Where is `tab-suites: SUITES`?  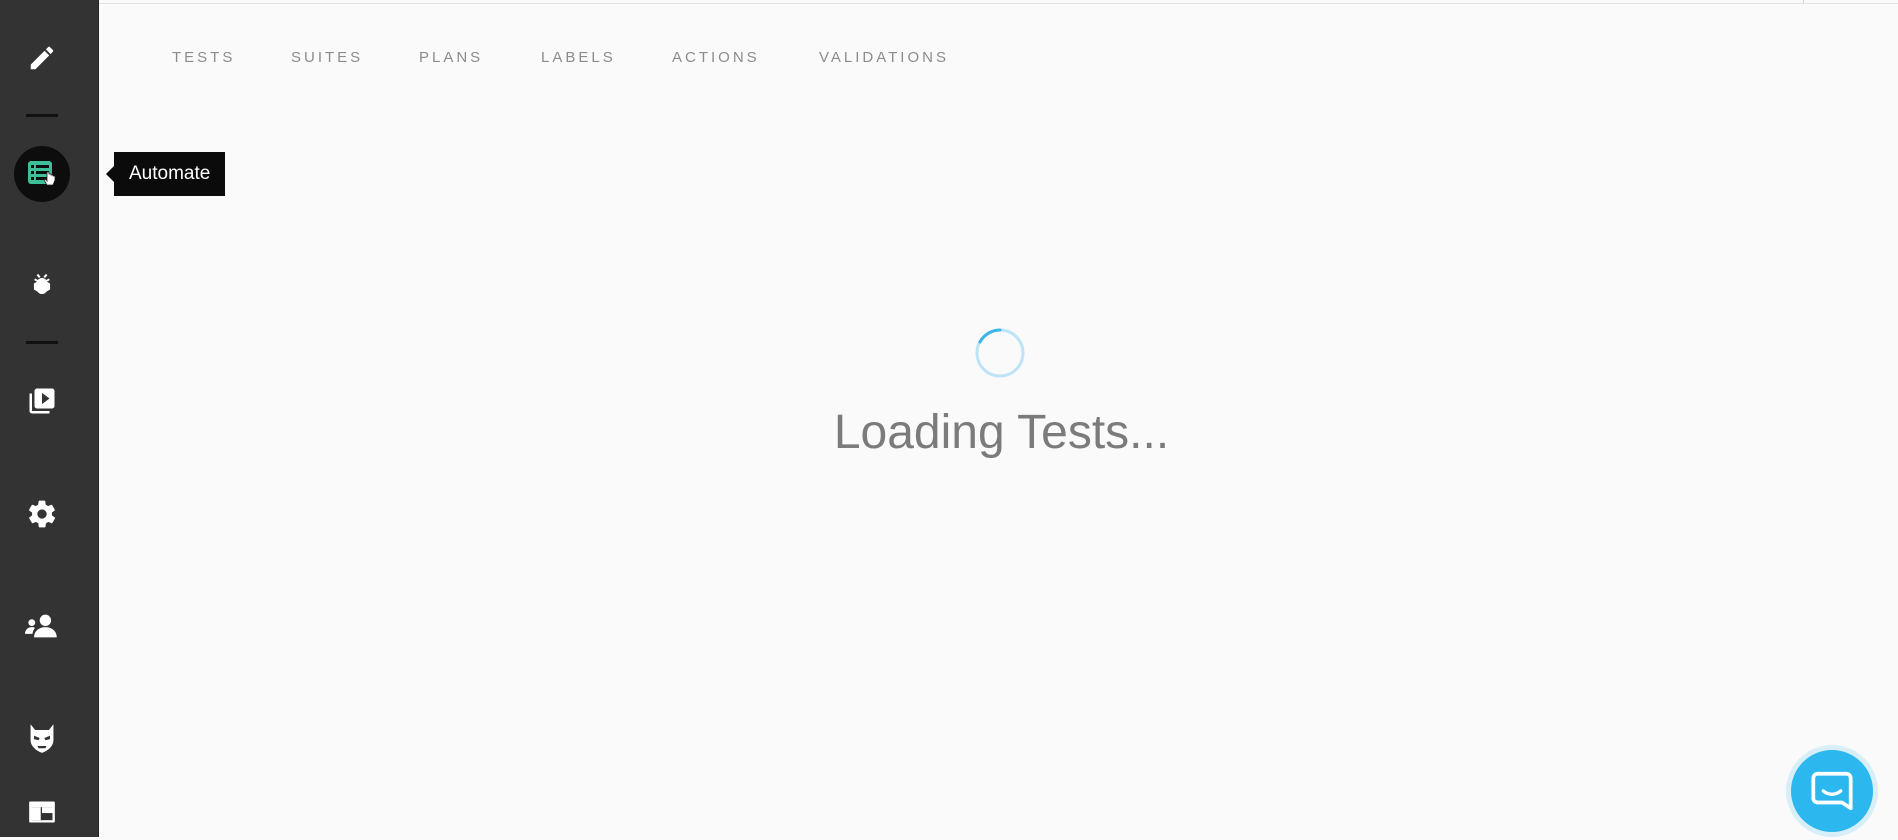
tab-suites: SUITES is located at coordinates (355, 57).